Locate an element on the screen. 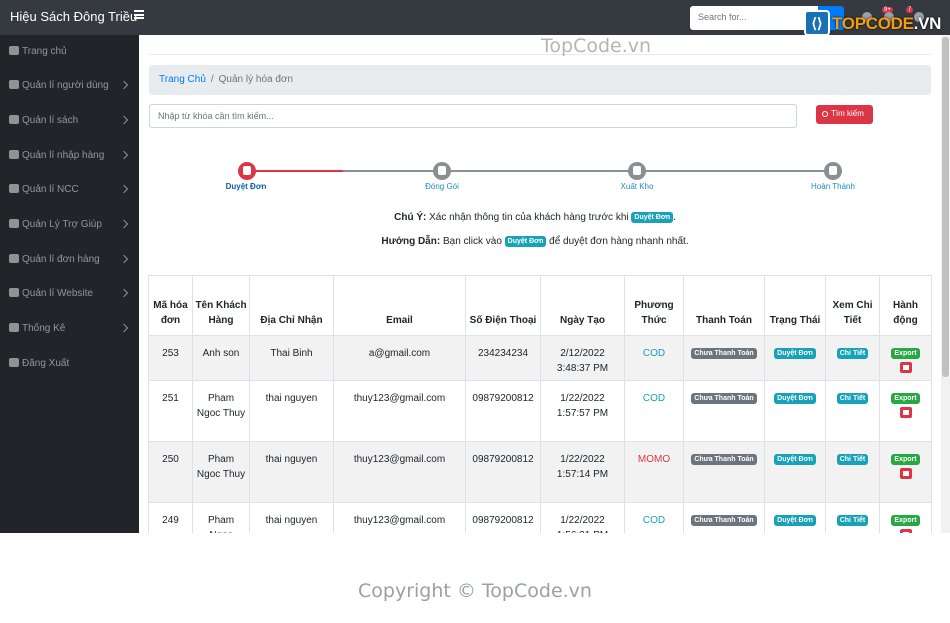 The width and height of the screenshot is (950, 623). cart-icon is located at coordinates (14, 258).